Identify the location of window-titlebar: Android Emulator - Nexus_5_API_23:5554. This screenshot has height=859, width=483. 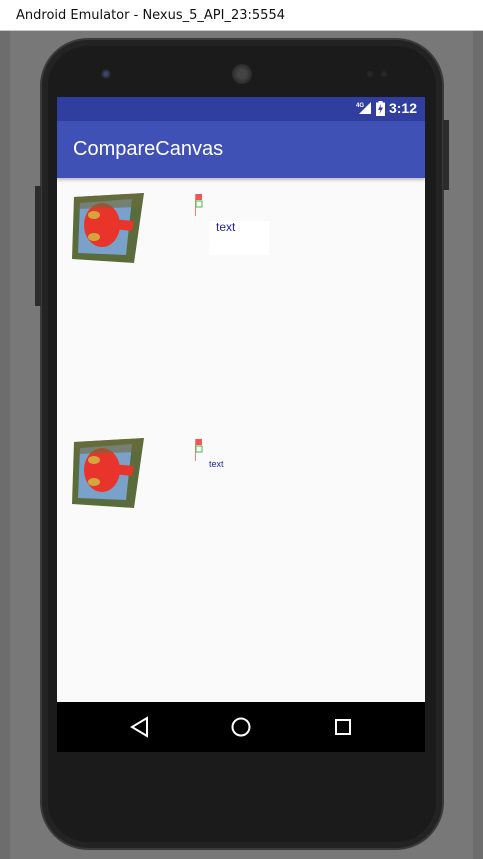
(241, 15).